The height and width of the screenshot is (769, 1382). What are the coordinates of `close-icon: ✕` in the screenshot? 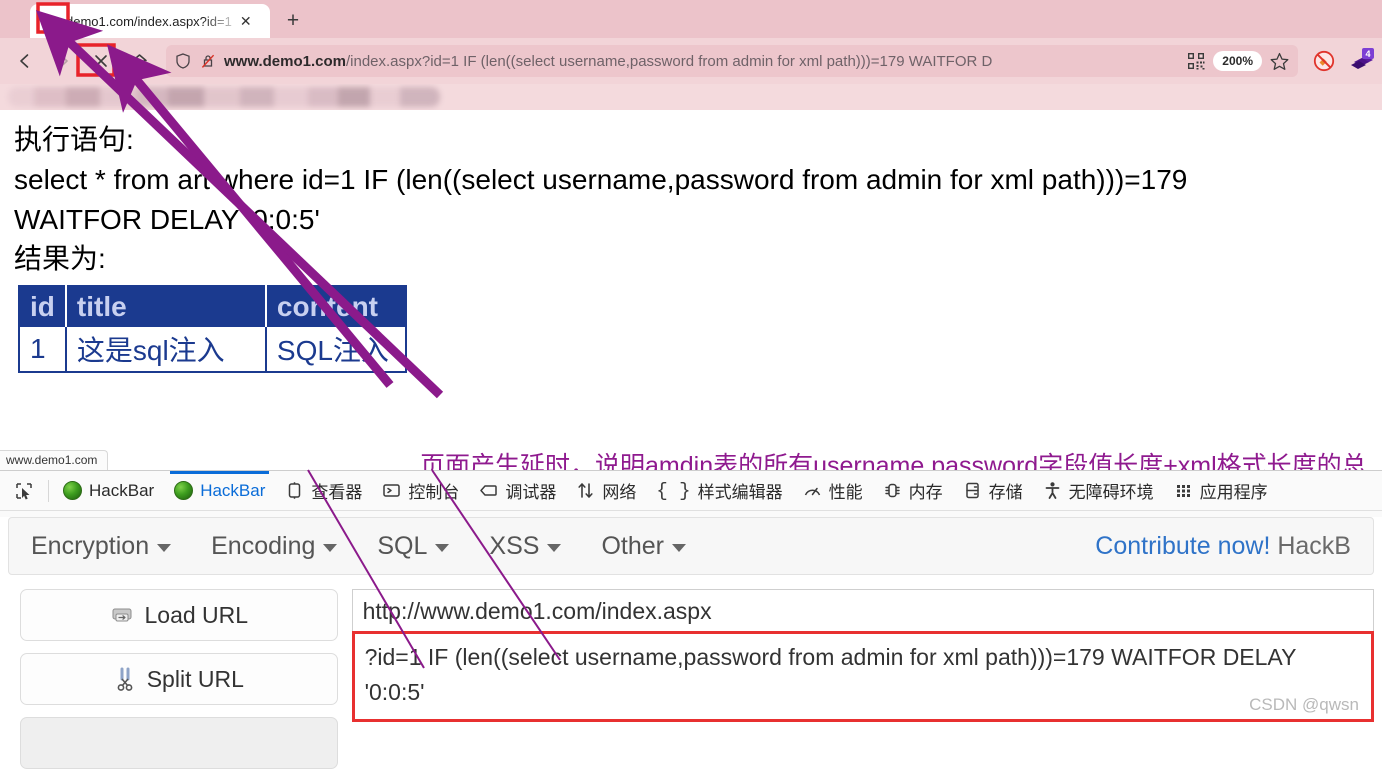 It's located at (246, 21).